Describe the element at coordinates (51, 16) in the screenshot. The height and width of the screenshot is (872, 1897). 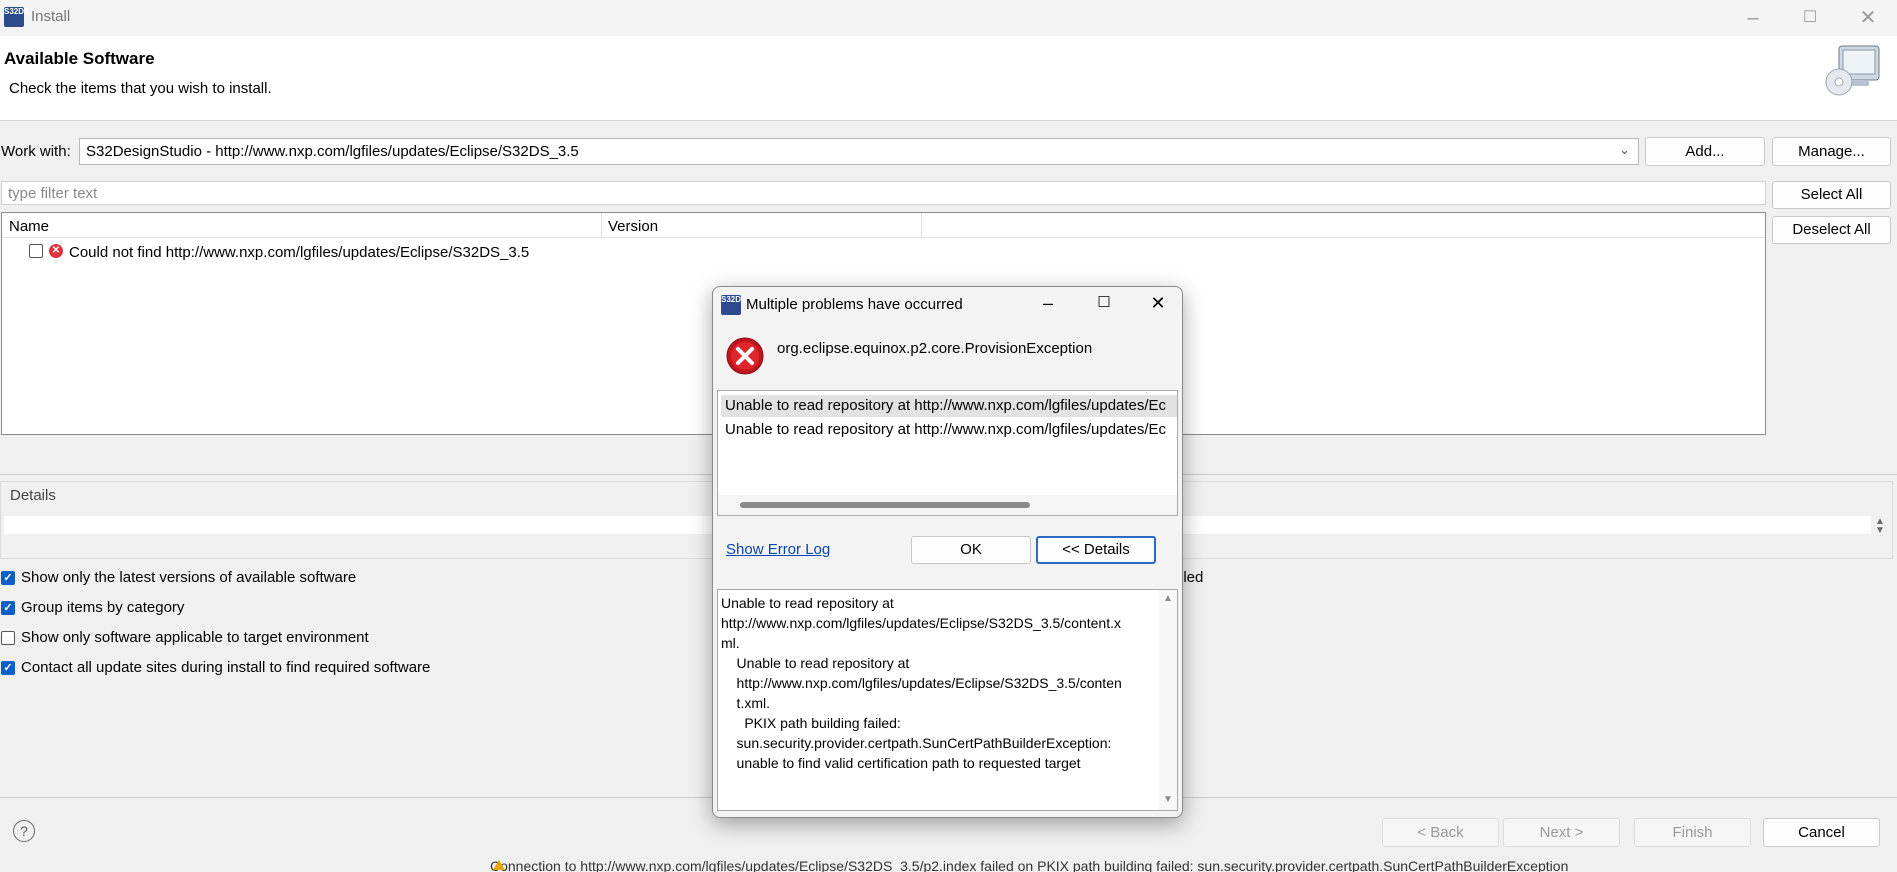
I see `window-title: Install` at that location.